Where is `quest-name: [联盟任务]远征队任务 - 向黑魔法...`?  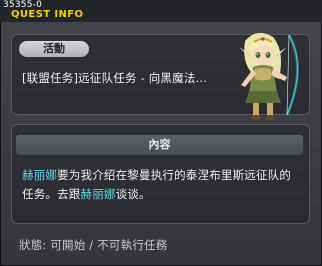 quest-name: [联盟任务]远征队任务 - 向黑魔法... is located at coordinates (115, 78).